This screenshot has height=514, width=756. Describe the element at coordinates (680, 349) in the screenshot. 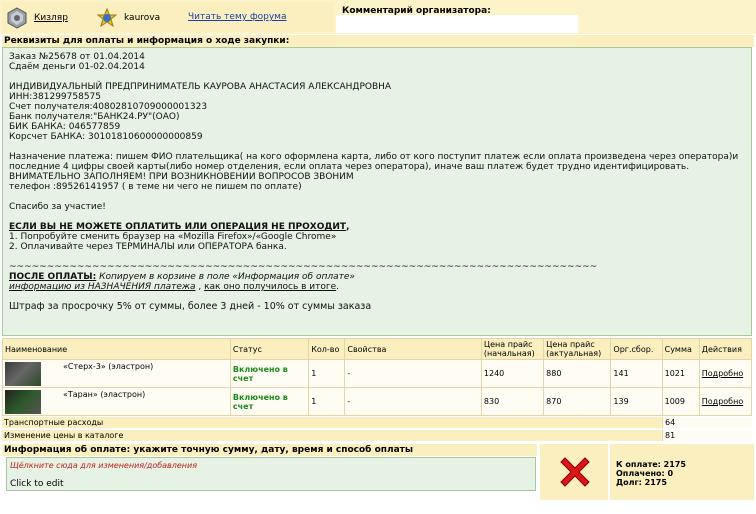

I see `col-sum: Сумма` at that location.